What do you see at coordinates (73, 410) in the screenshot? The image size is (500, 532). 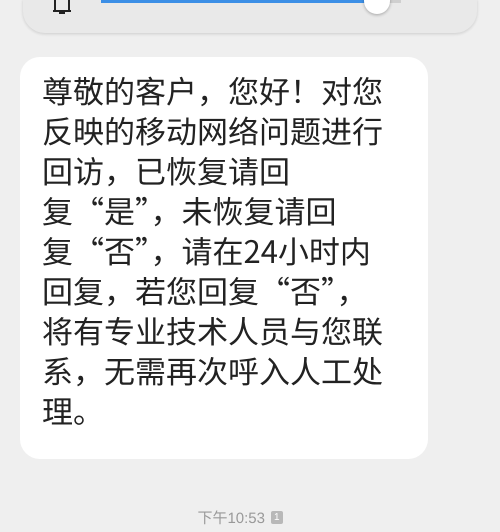 I see `message-line: 理。` at bounding box center [73, 410].